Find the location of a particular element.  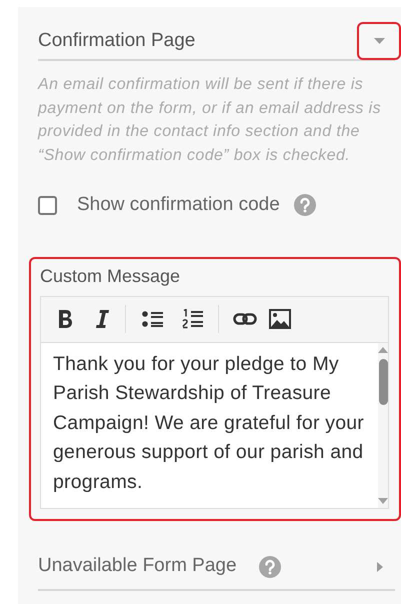

italic-icon is located at coordinates (102, 319).